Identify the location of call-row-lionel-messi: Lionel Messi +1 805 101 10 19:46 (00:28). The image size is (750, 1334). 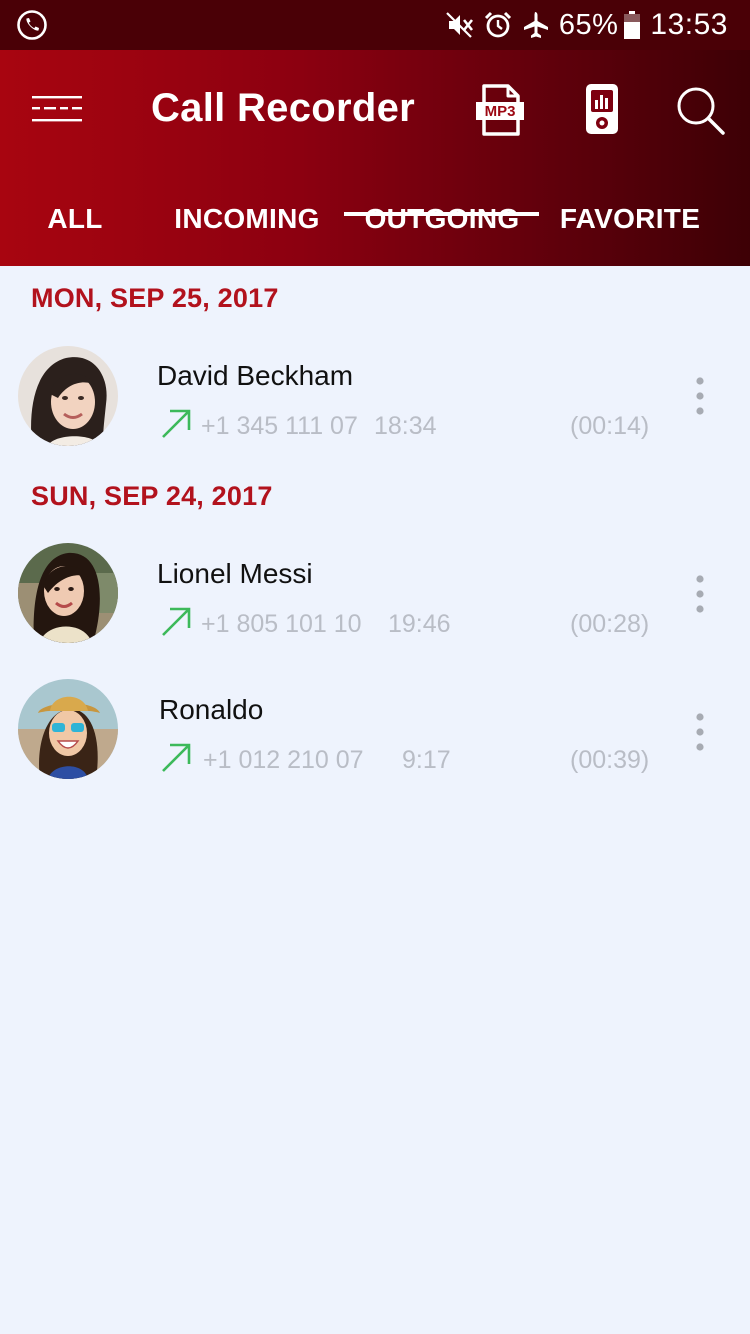
(375, 594).